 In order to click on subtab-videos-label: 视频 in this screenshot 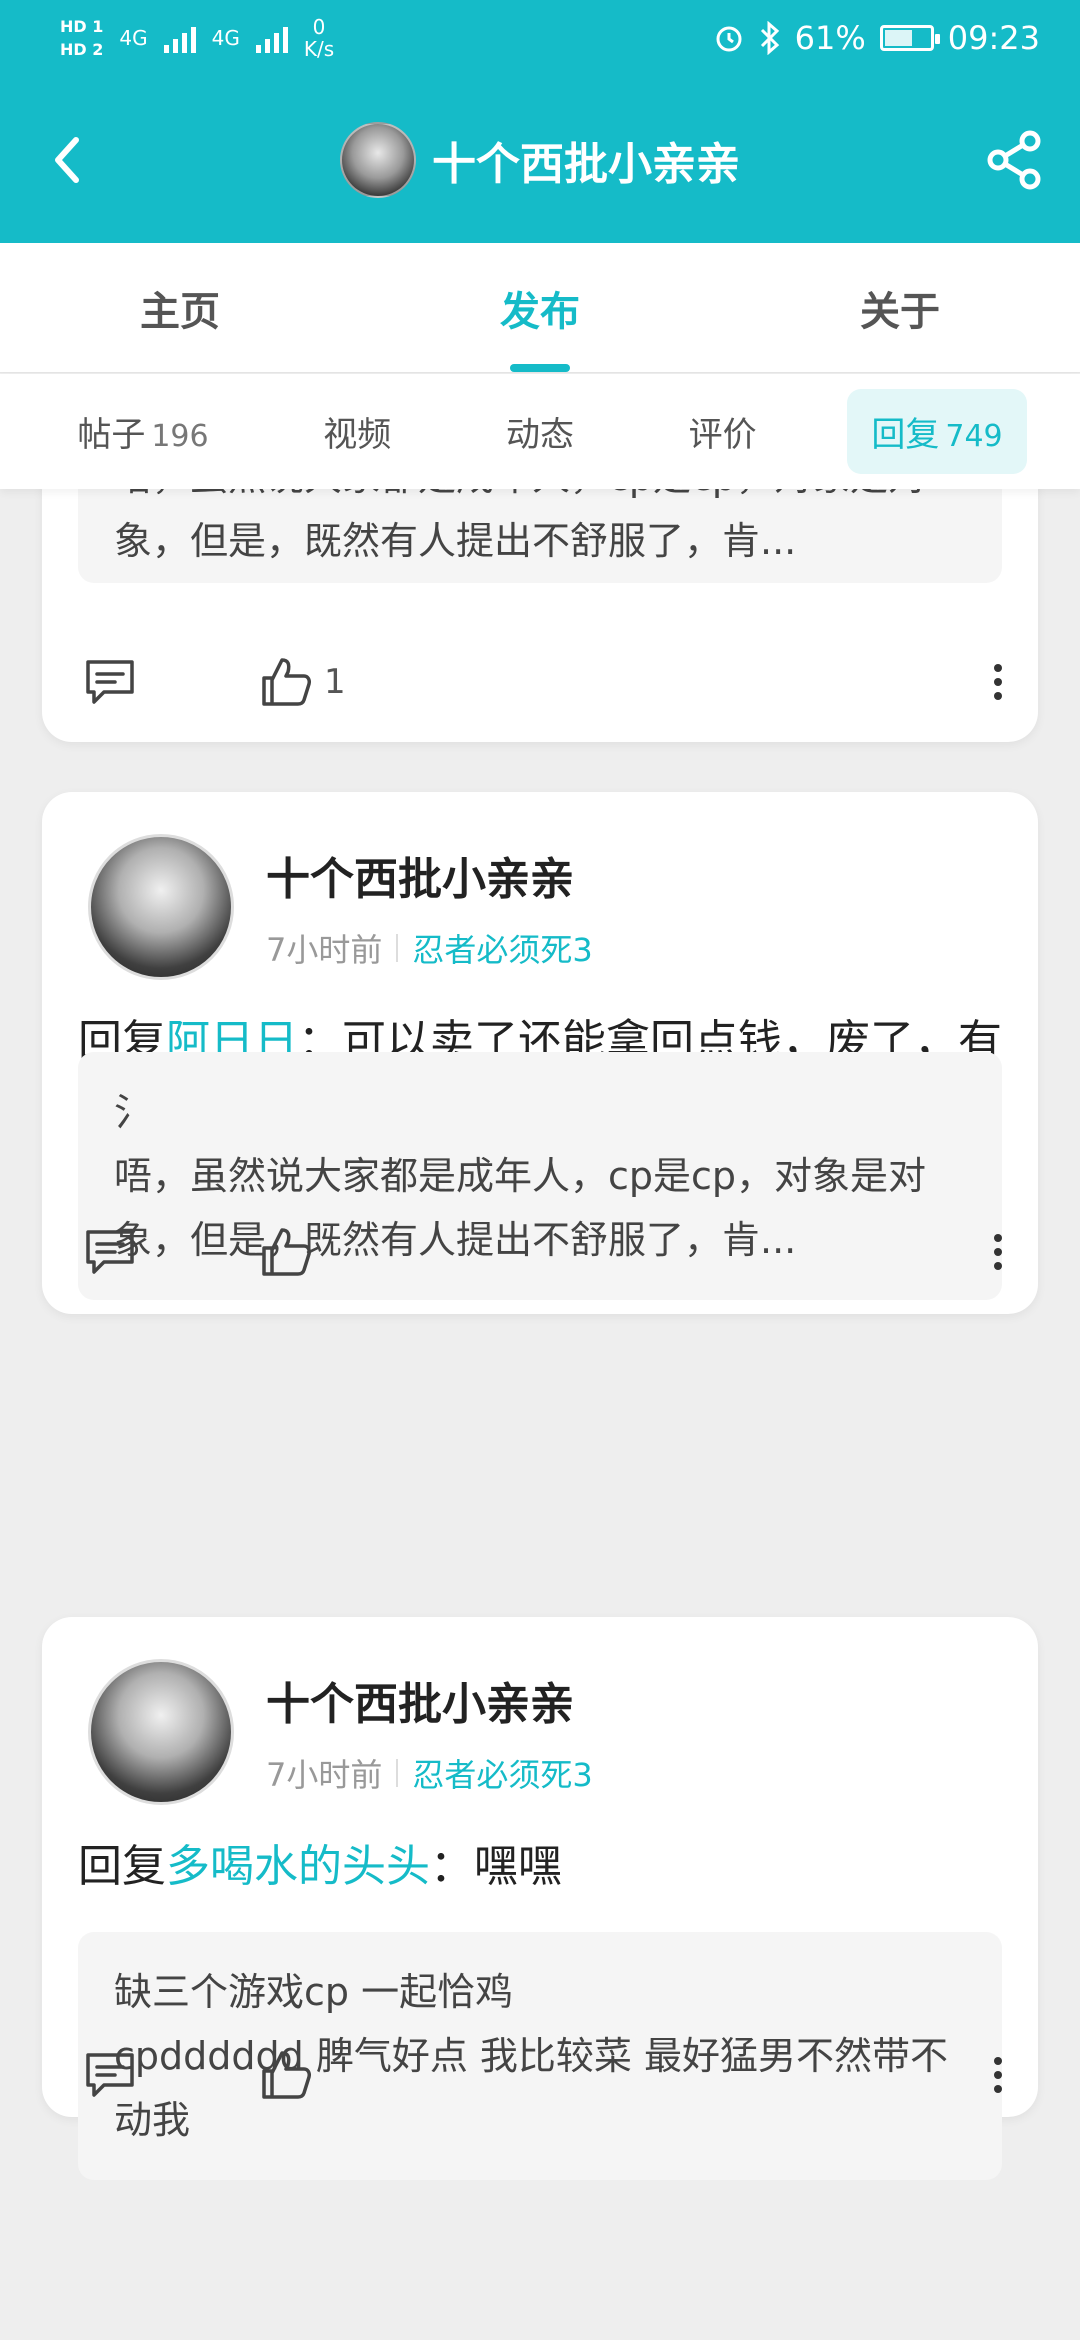, I will do `click(357, 435)`.